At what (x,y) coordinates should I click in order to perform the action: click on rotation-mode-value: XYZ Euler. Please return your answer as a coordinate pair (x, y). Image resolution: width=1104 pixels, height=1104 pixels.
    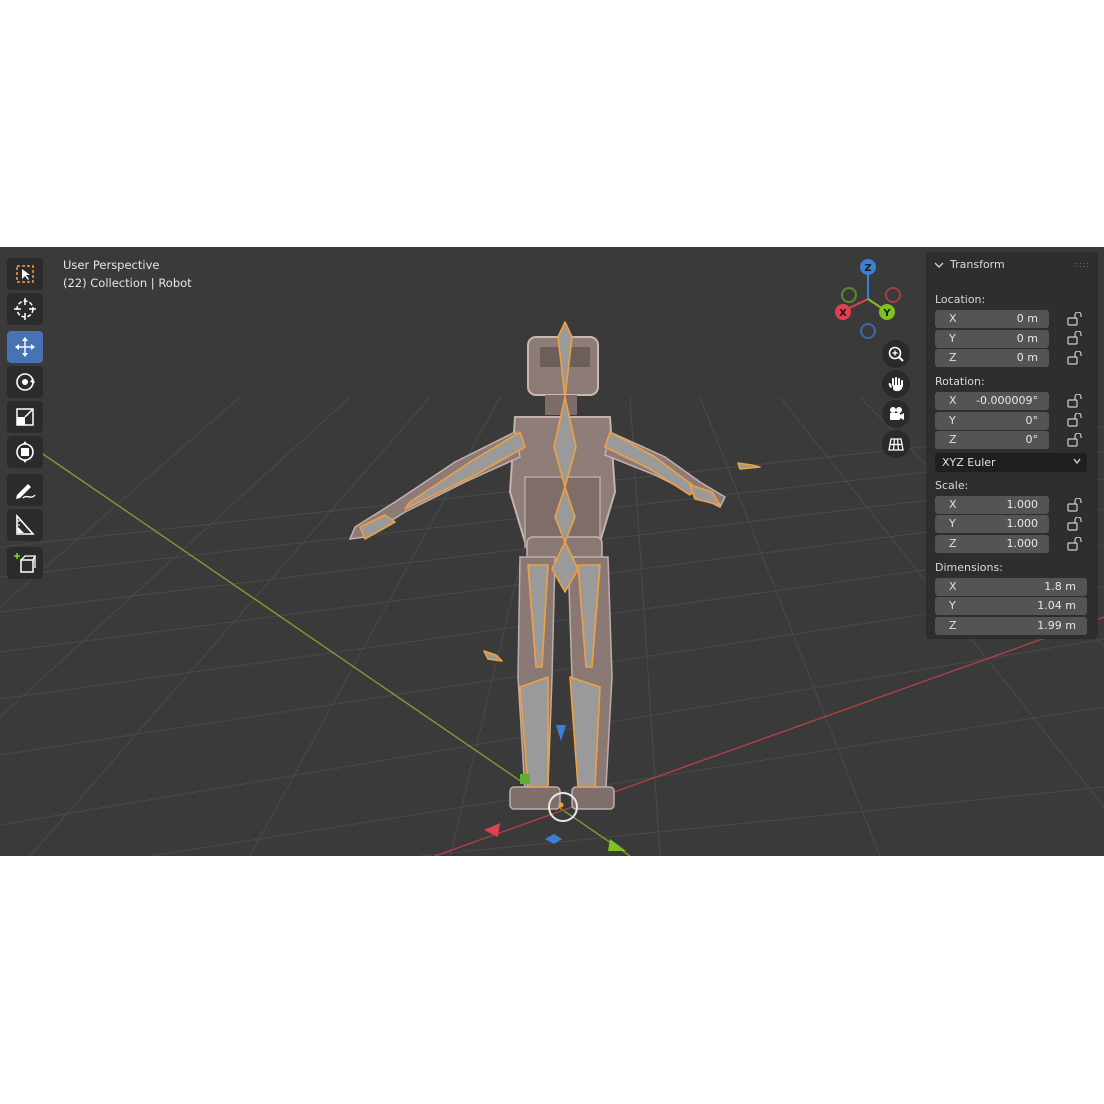
    Looking at the image, I should click on (969, 462).